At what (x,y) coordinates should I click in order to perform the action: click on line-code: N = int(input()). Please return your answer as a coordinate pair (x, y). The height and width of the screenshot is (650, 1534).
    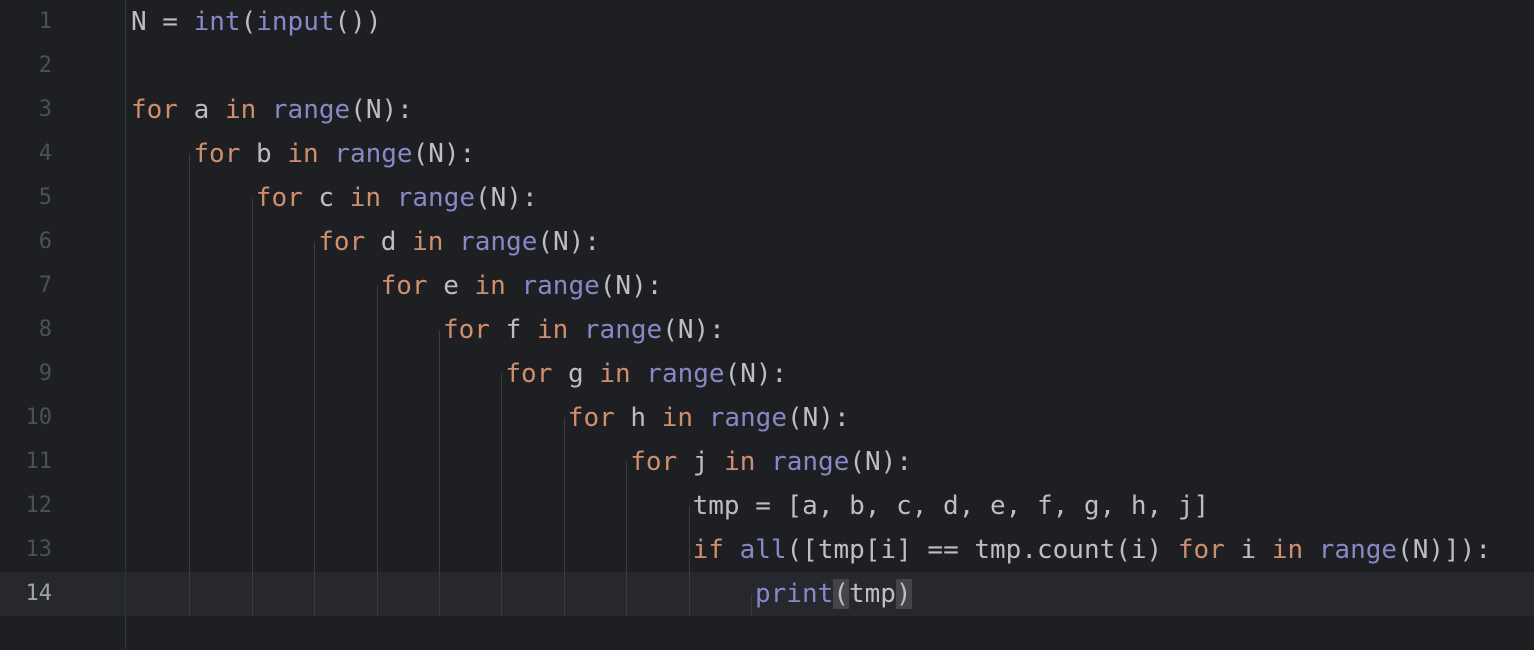
    Looking at the image, I should click on (256, 22).